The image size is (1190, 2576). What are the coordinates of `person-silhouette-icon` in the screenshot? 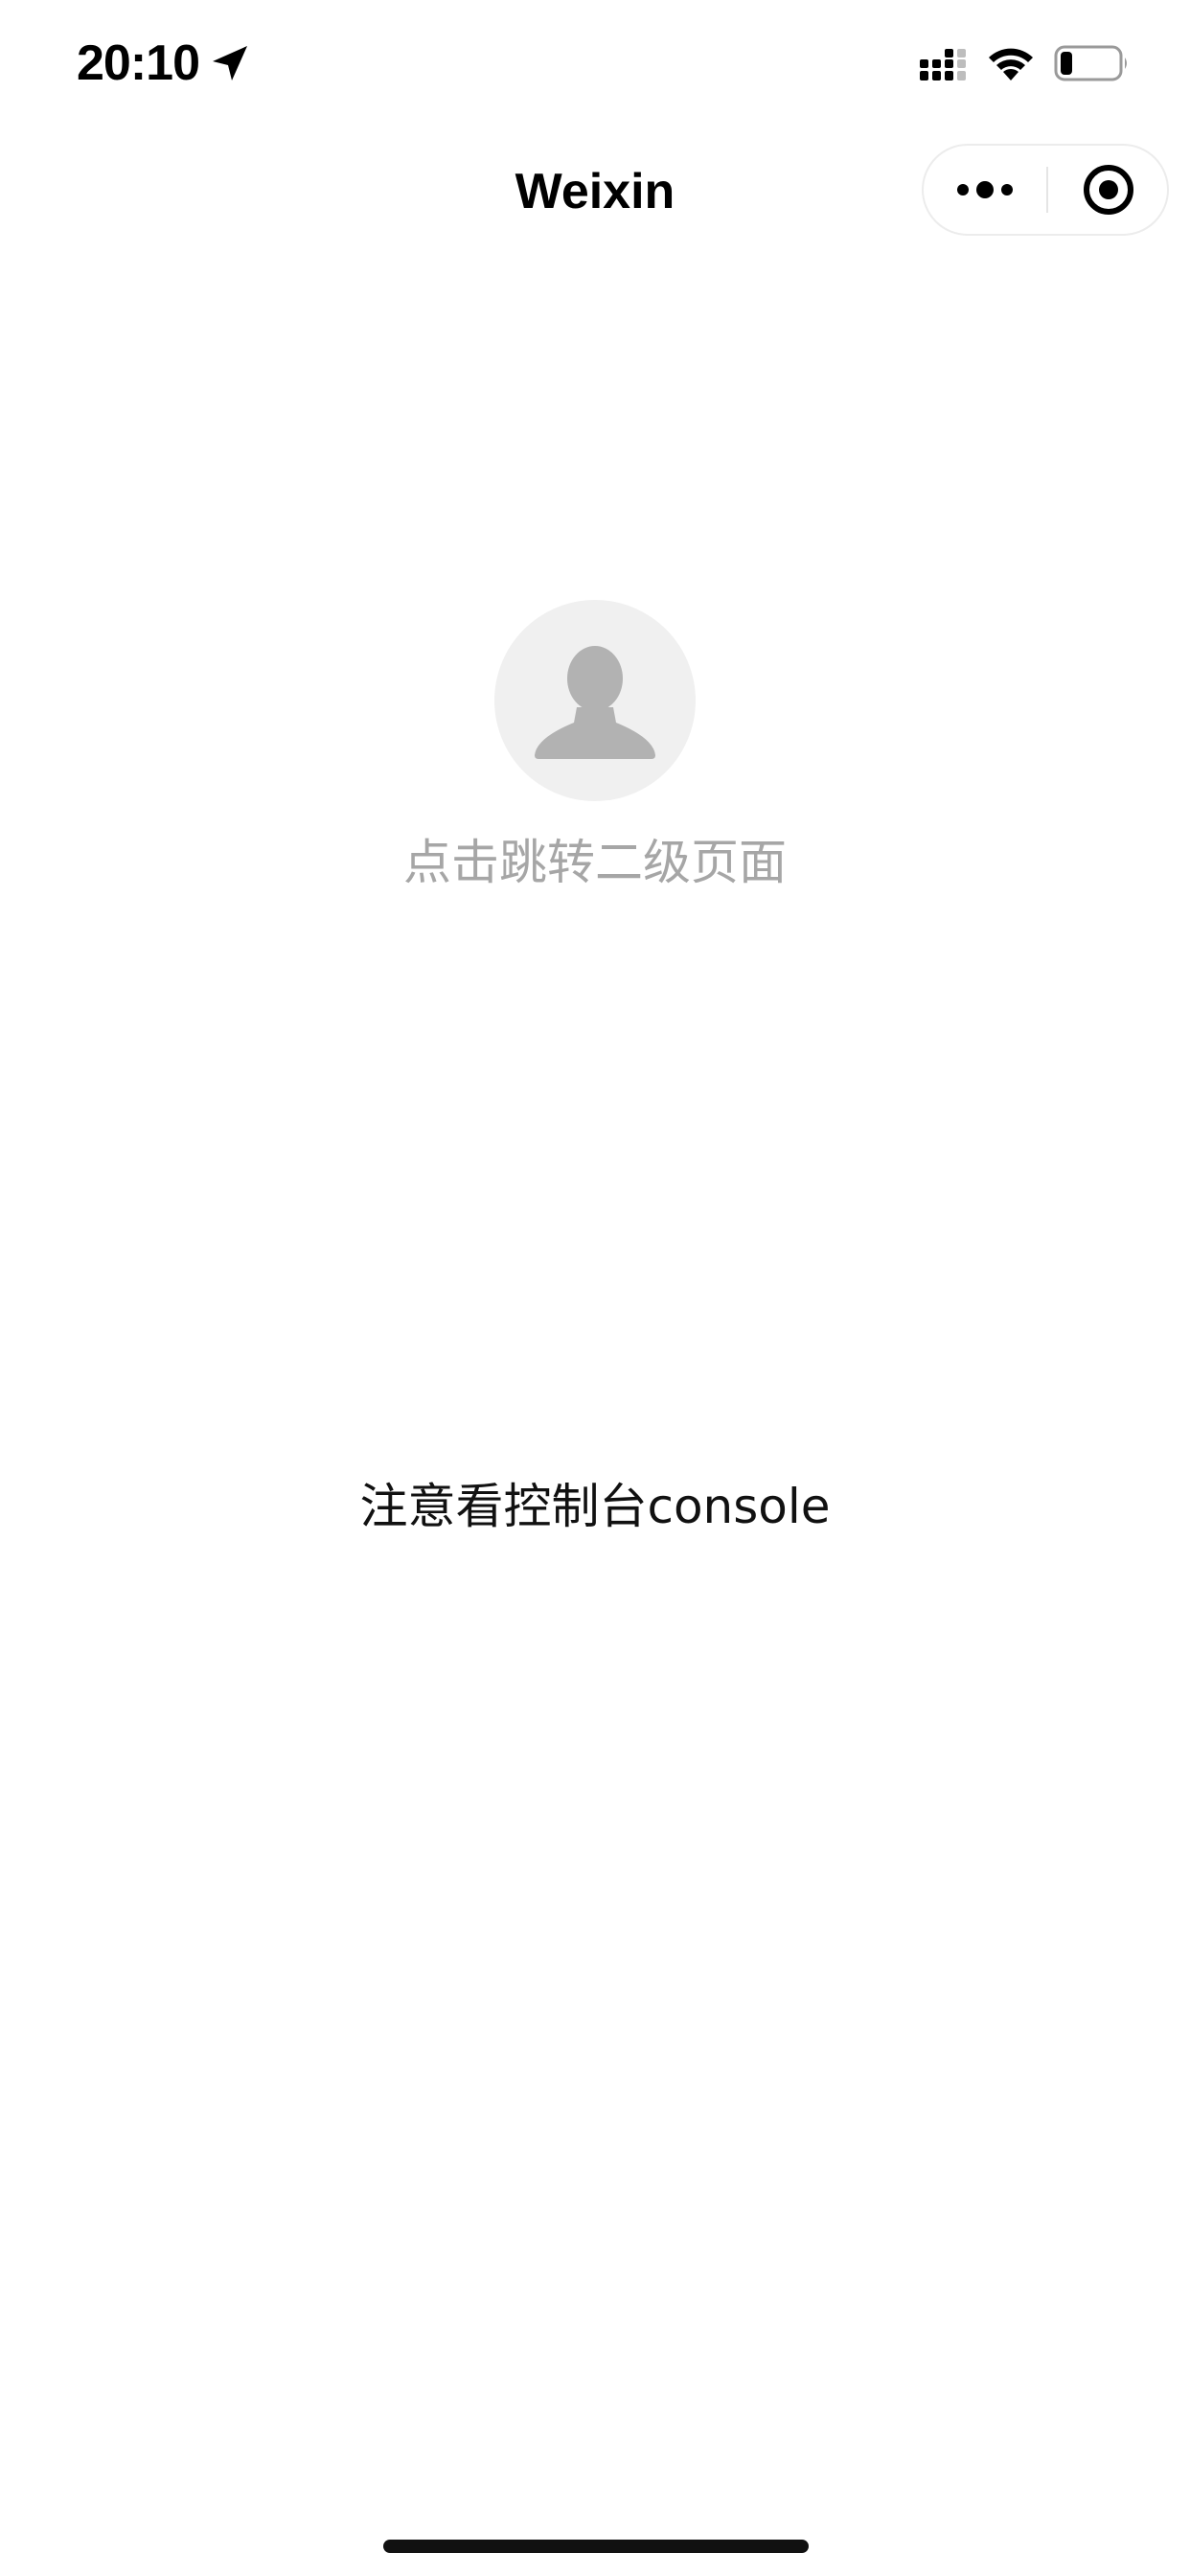 It's located at (595, 702).